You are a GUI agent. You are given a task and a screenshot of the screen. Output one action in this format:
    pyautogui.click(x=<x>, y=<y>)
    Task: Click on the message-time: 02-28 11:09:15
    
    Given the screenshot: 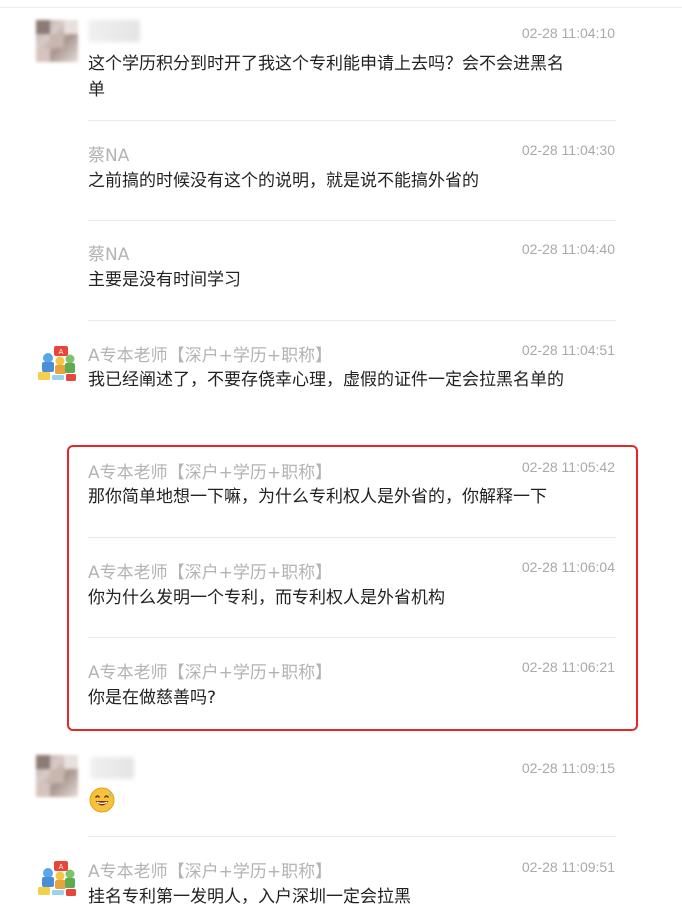 What is the action you would take?
    pyautogui.click(x=568, y=768)
    